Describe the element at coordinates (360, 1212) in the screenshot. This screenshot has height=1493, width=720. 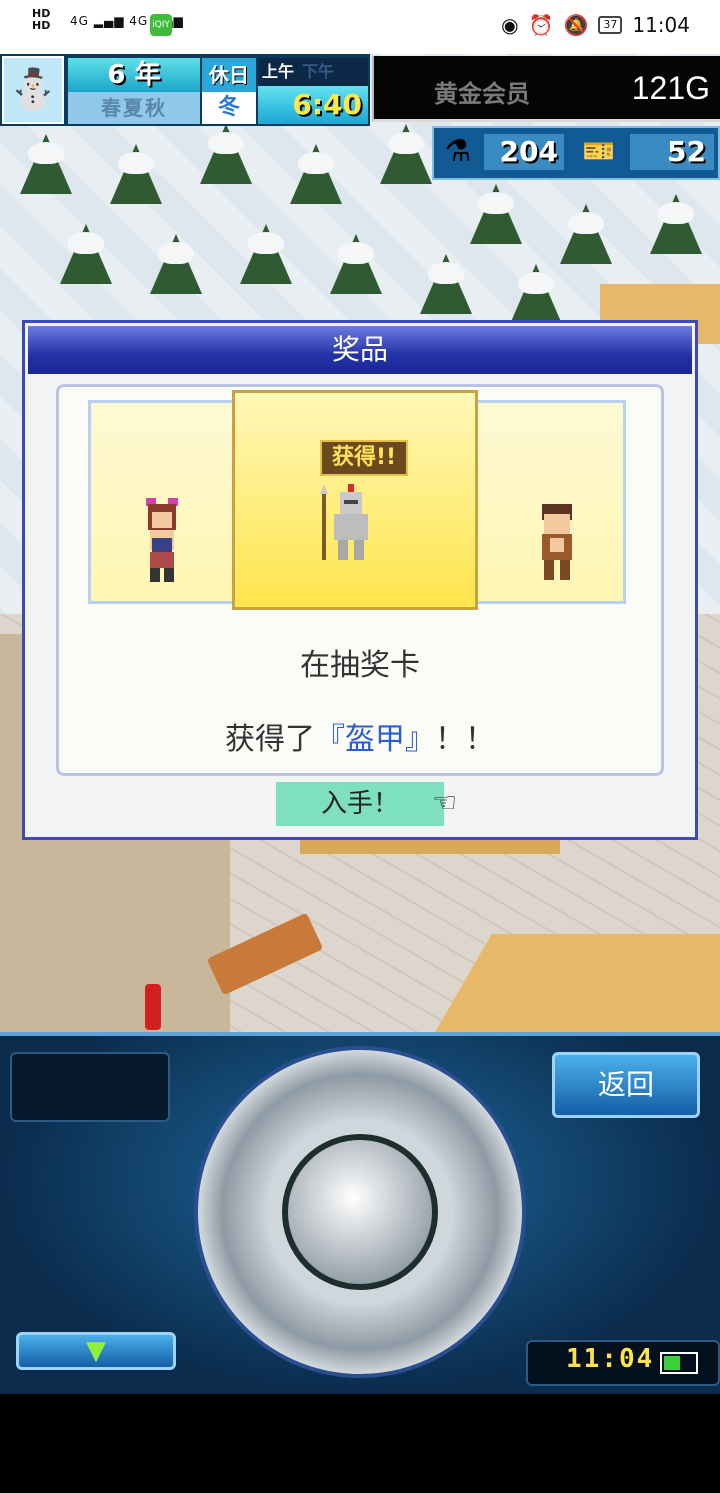
I see `dpad-center-button` at that location.